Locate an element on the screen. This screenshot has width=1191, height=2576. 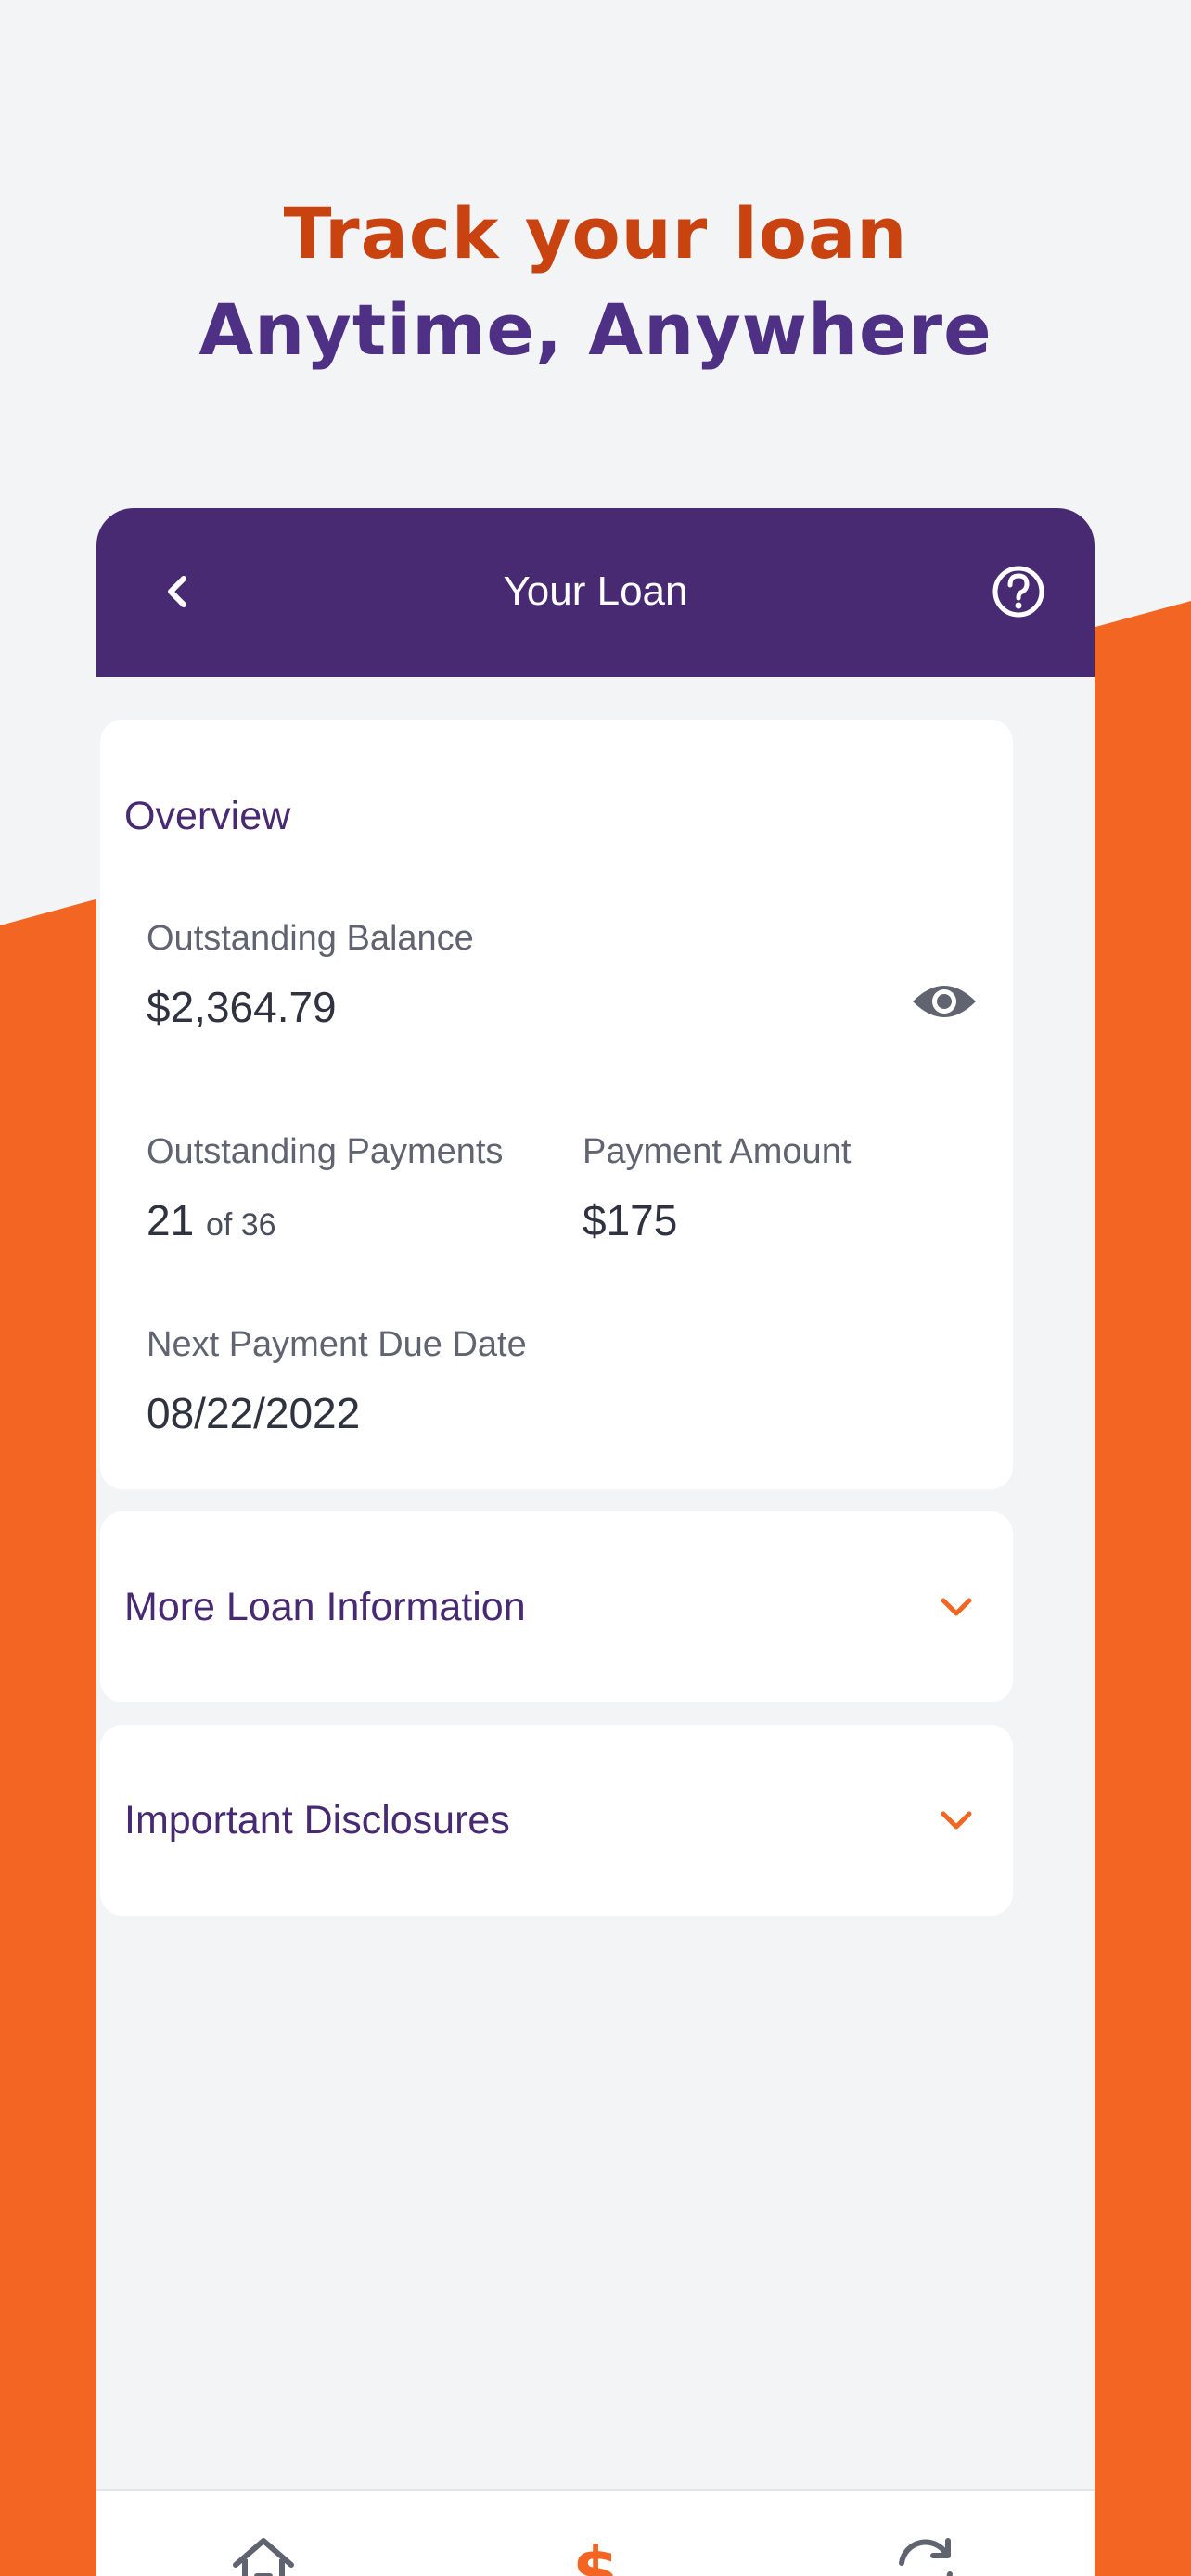
tab-loan: $ is located at coordinates (595, 2553).